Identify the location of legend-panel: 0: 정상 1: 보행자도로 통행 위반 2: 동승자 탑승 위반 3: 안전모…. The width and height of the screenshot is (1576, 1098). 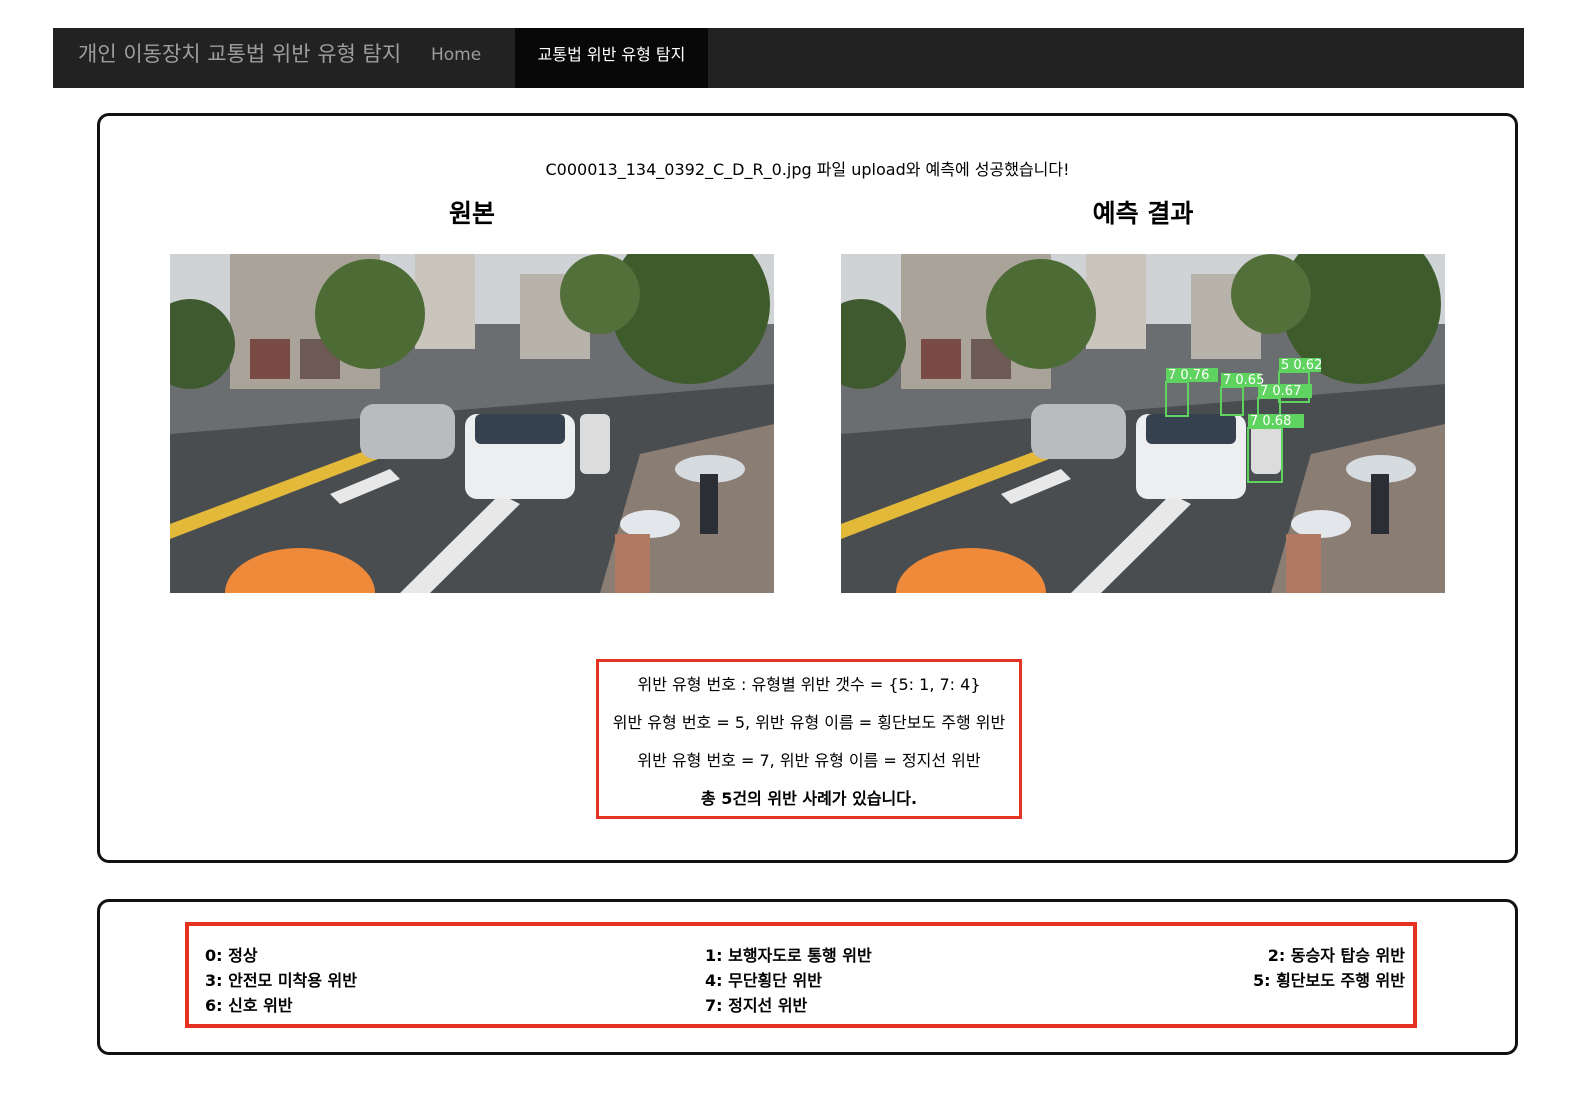
(807, 977).